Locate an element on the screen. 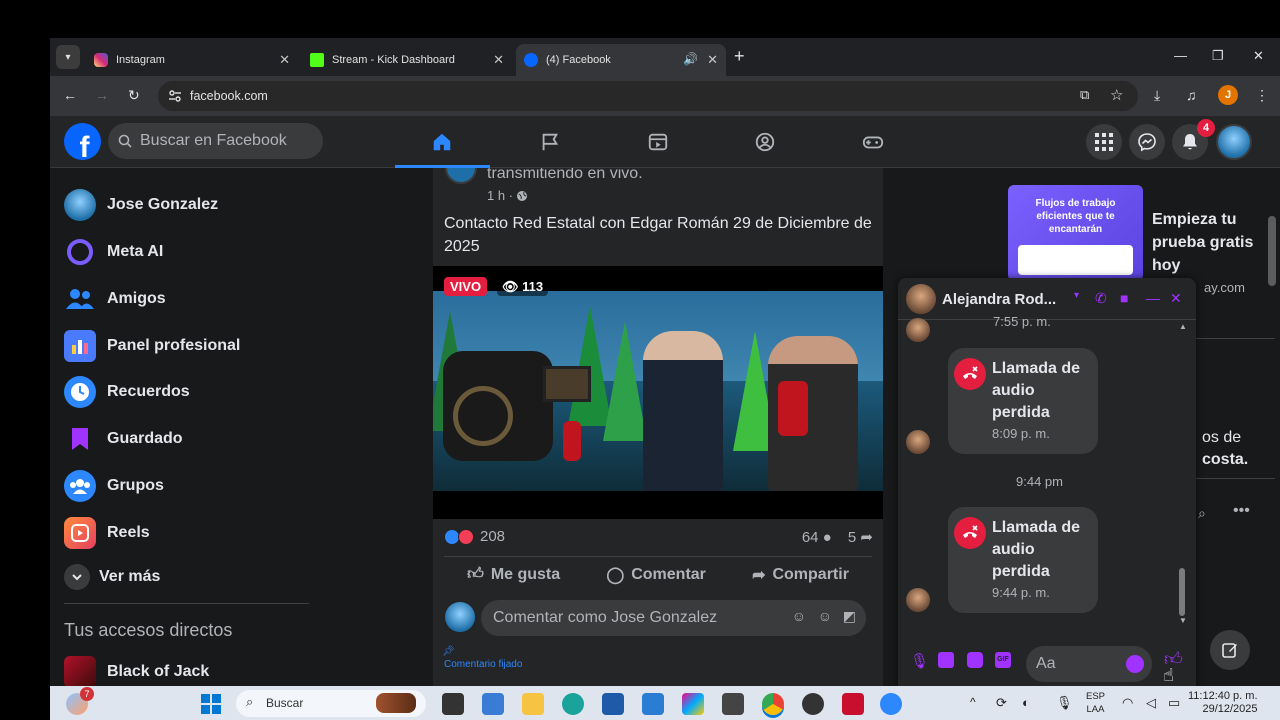 The width and height of the screenshot is (1280, 720). emoji-icon: ☺ is located at coordinates (825, 616).